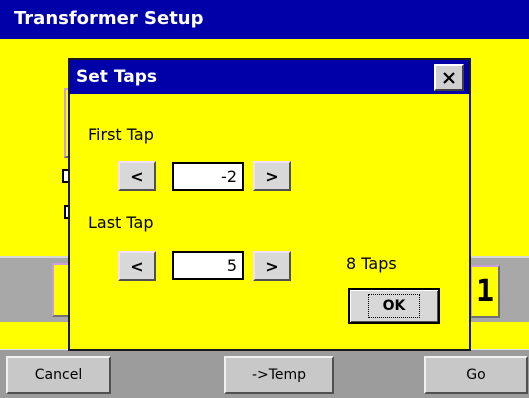 The image size is (529, 398). I want to click on close-icon, so click(449, 77).